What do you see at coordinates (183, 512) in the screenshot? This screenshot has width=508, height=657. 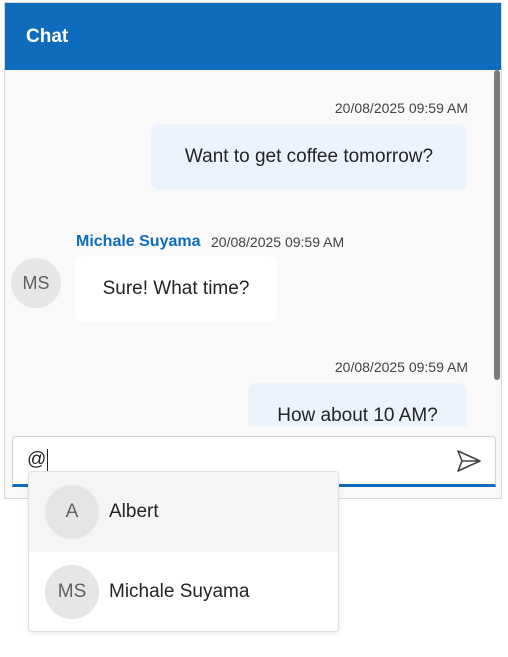 I see `mention-option: A Albert` at bounding box center [183, 512].